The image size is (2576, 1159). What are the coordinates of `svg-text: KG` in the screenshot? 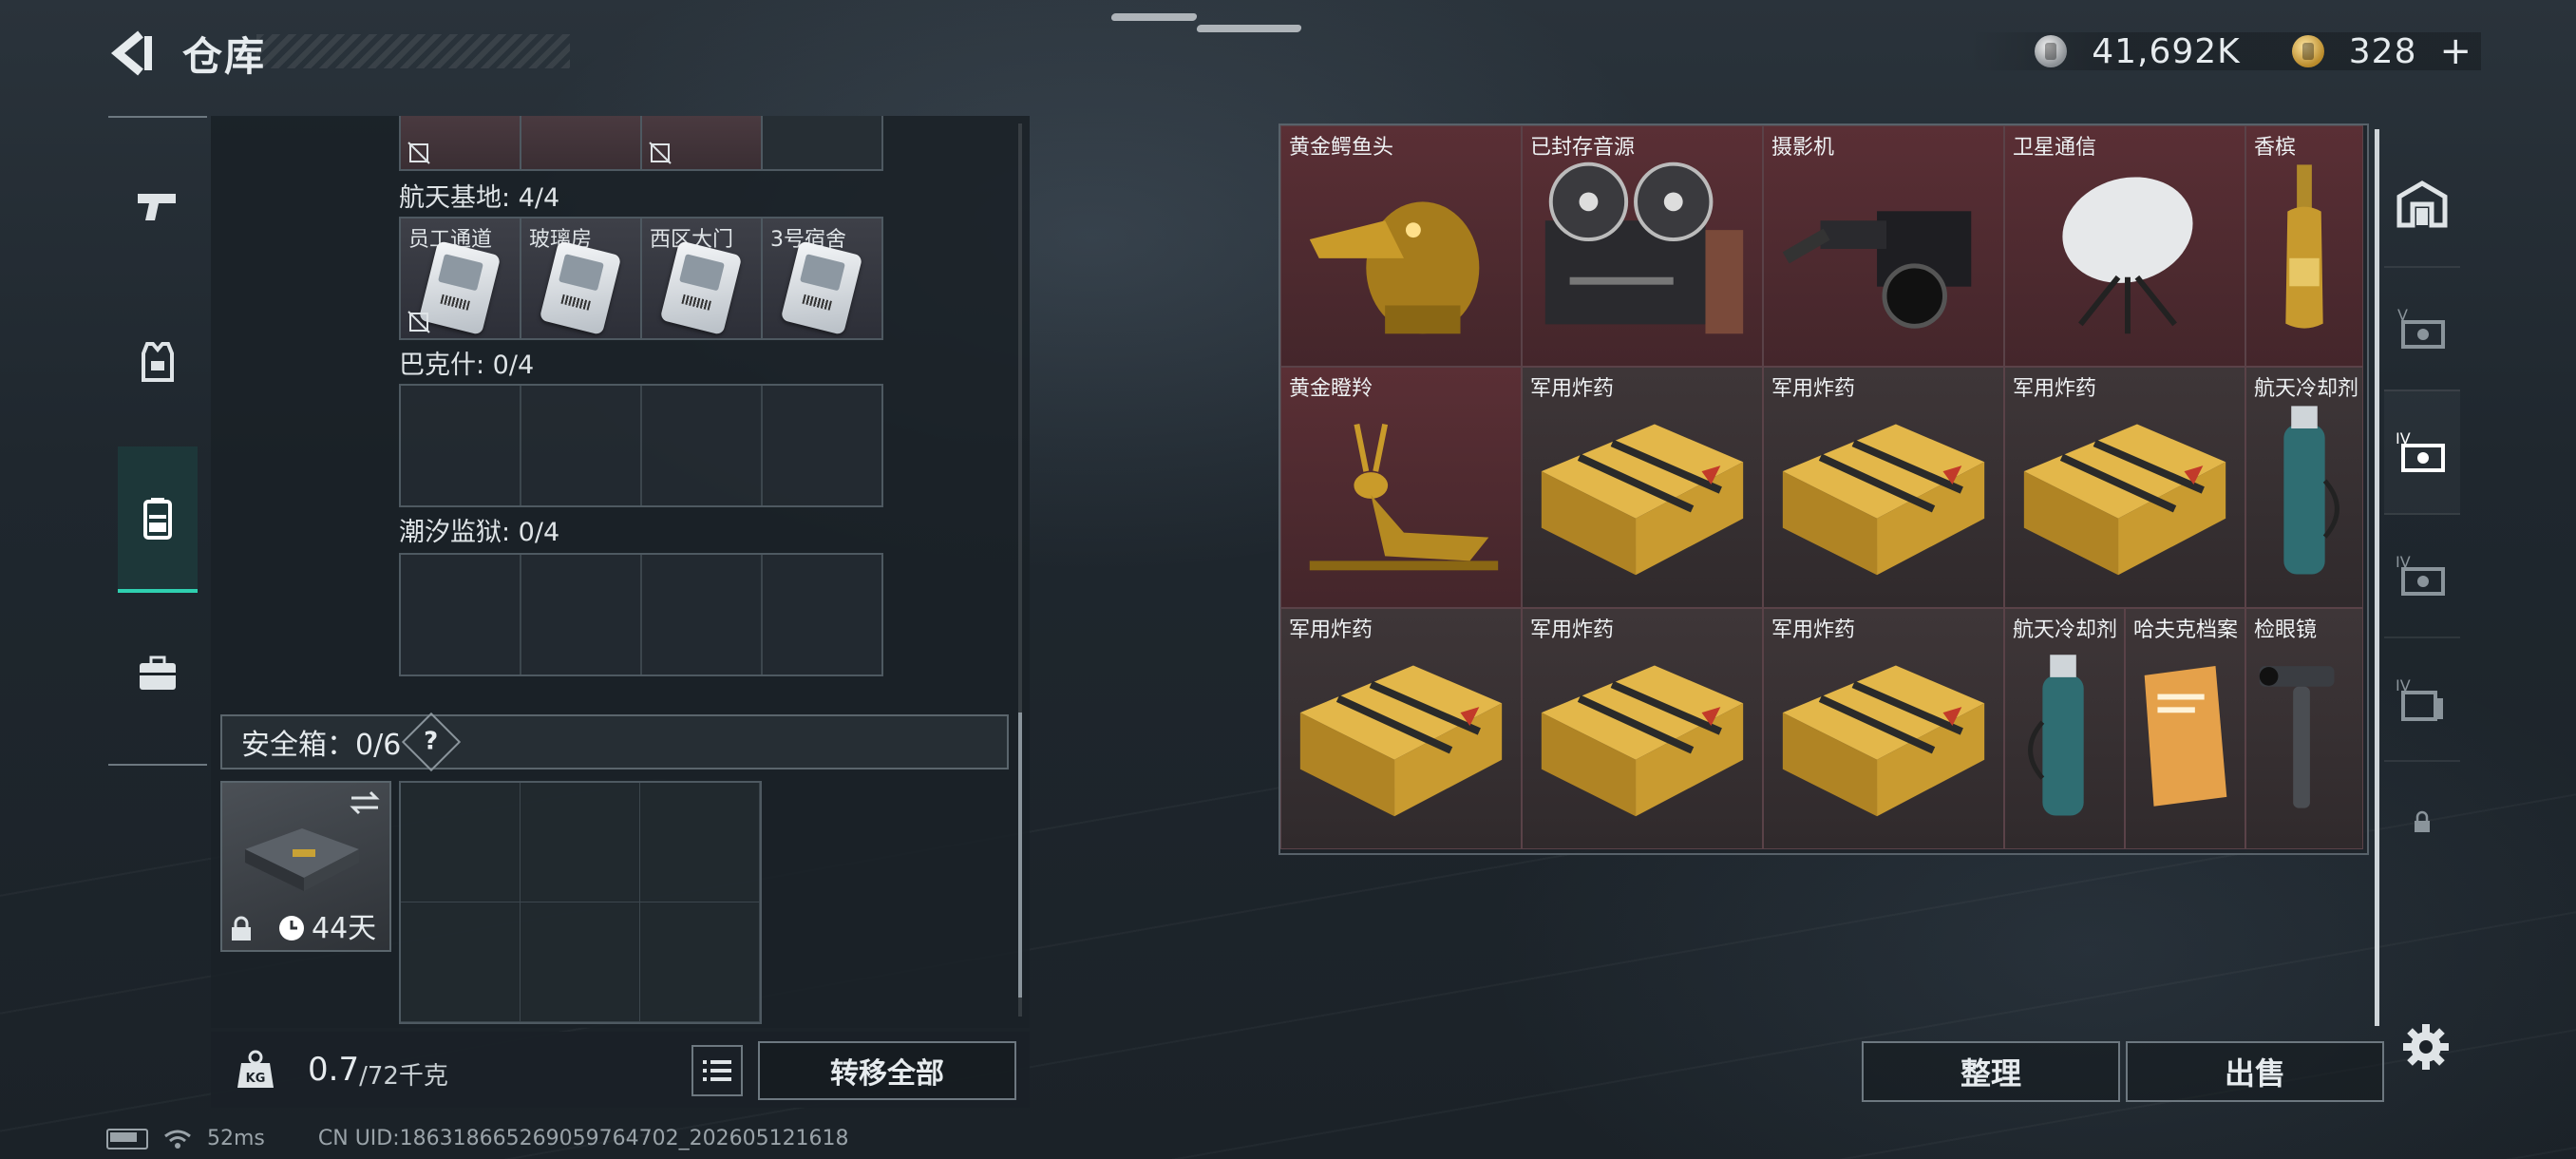 It's located at (256, 1079).